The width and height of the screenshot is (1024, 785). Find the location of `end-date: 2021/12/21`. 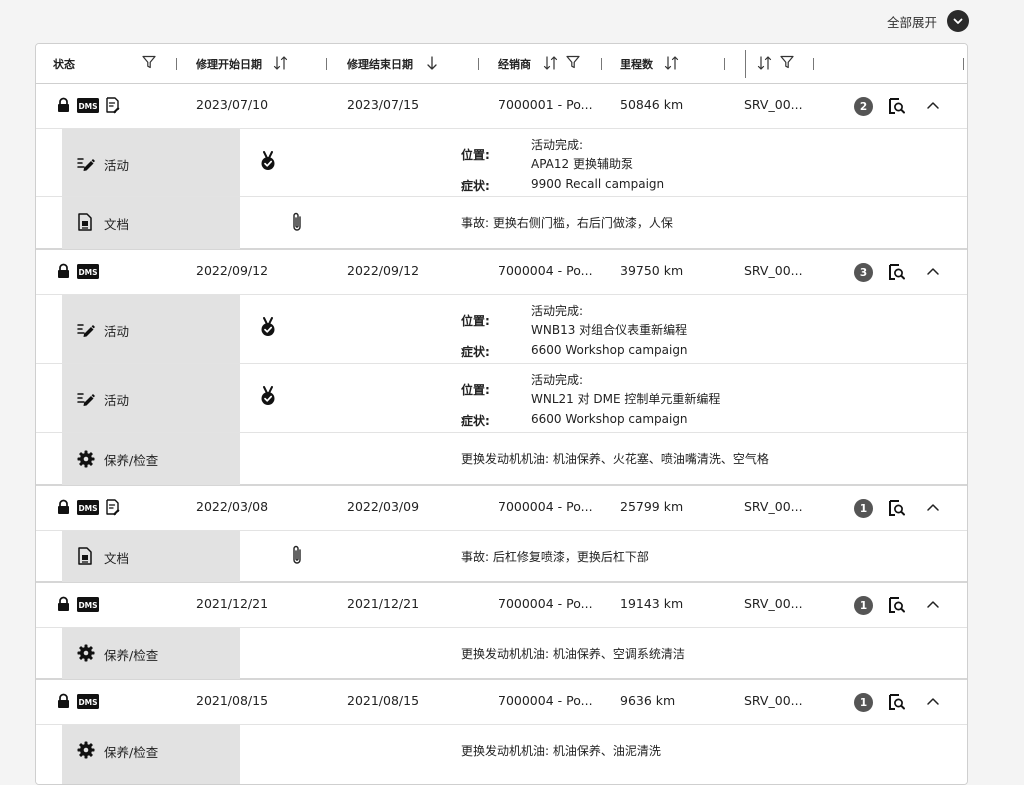

end-date: 2021/12/21 is located at coordinates (383, 603).